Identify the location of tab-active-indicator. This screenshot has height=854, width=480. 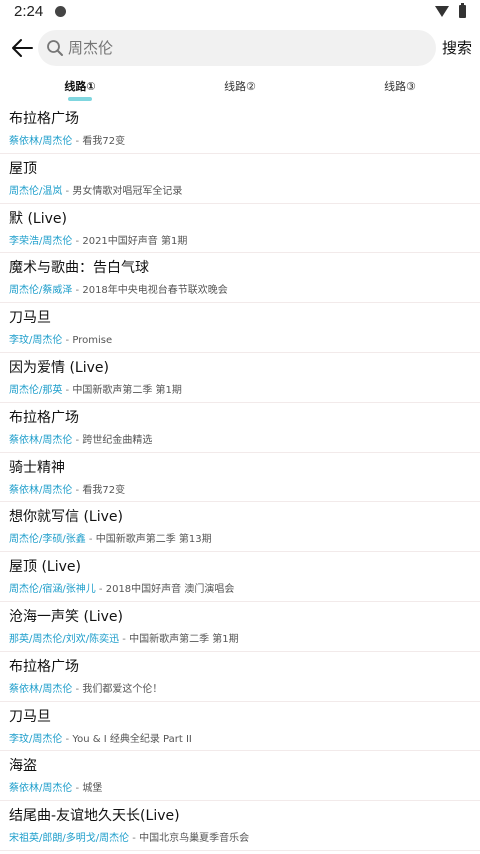
(80, 99).